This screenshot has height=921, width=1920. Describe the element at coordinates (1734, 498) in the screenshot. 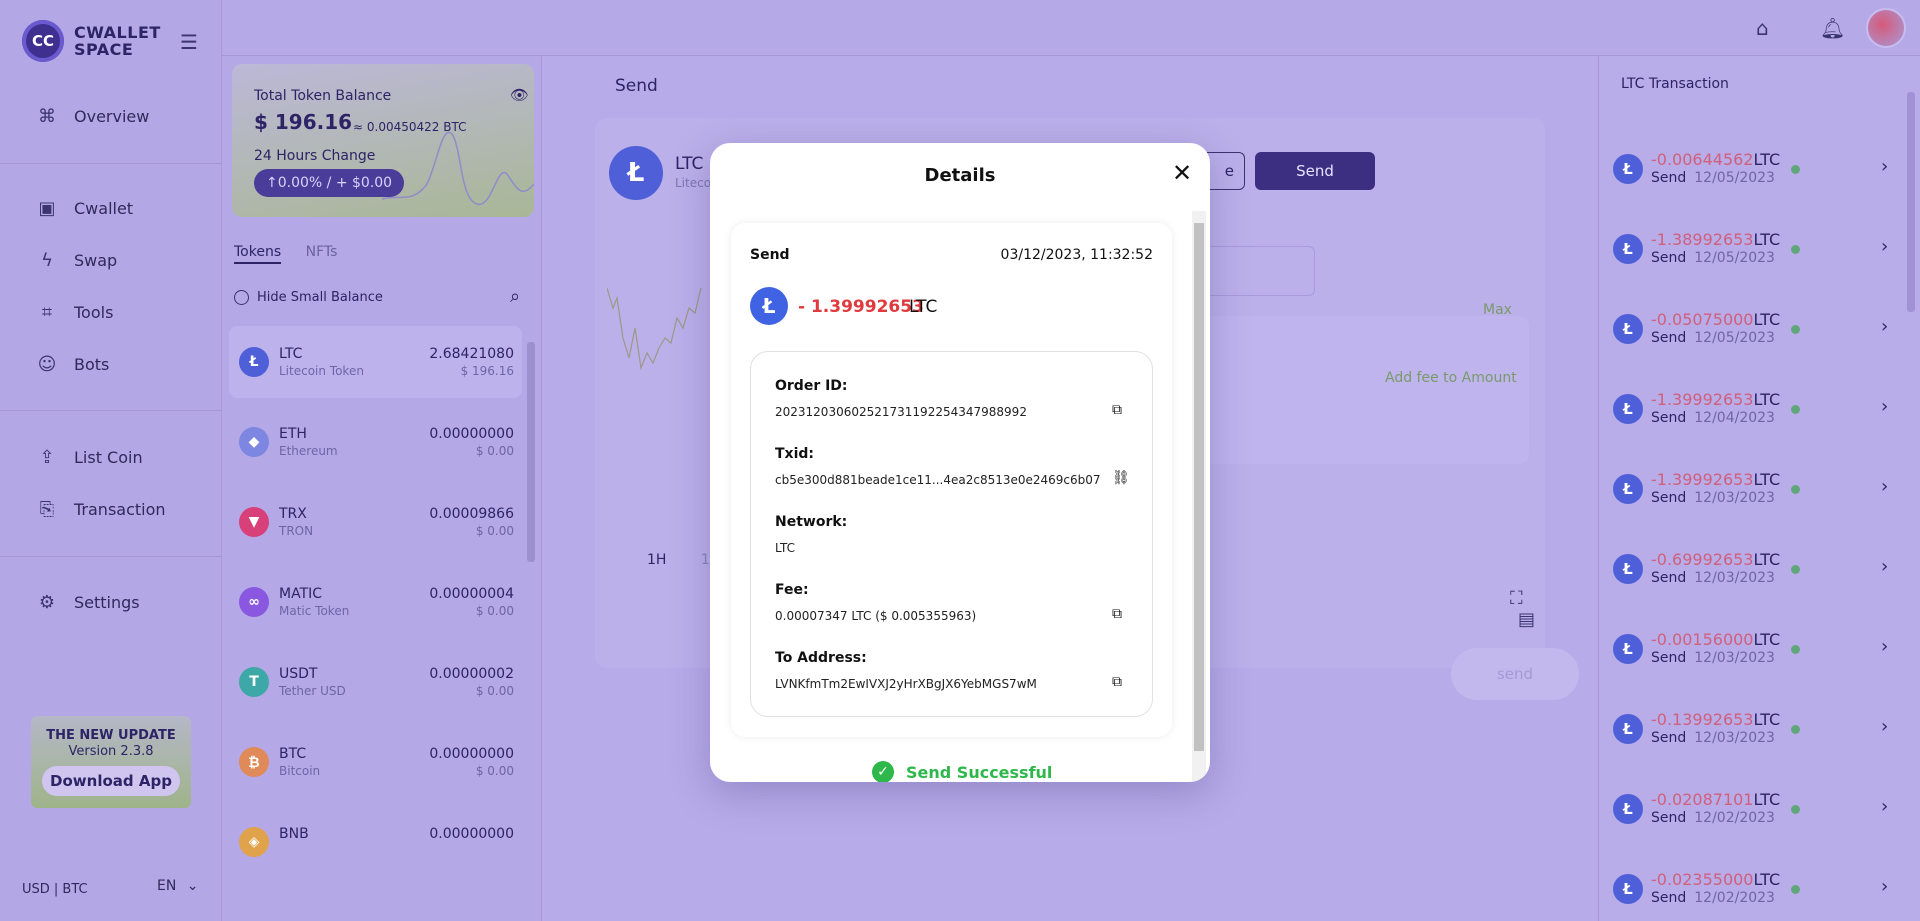

I see `transaction-date: 12/03/2023` at that location.